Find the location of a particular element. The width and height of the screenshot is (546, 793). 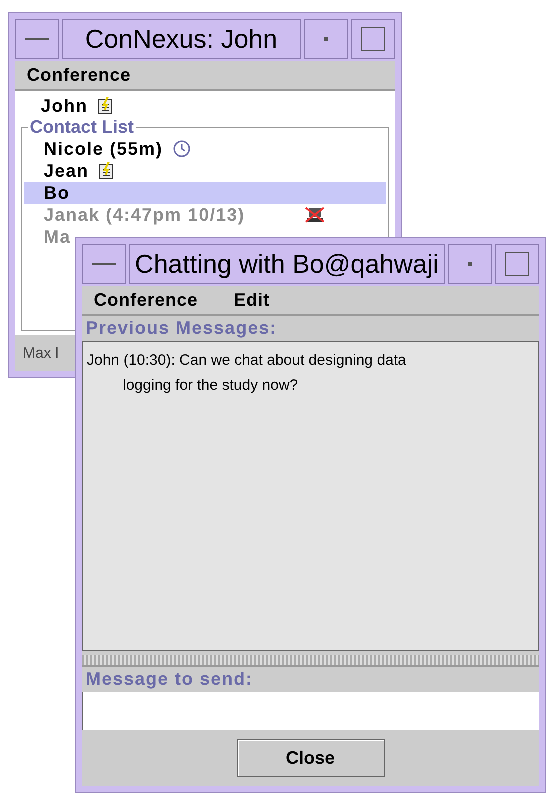

close-button: Close is located at coordinates (310, 758).